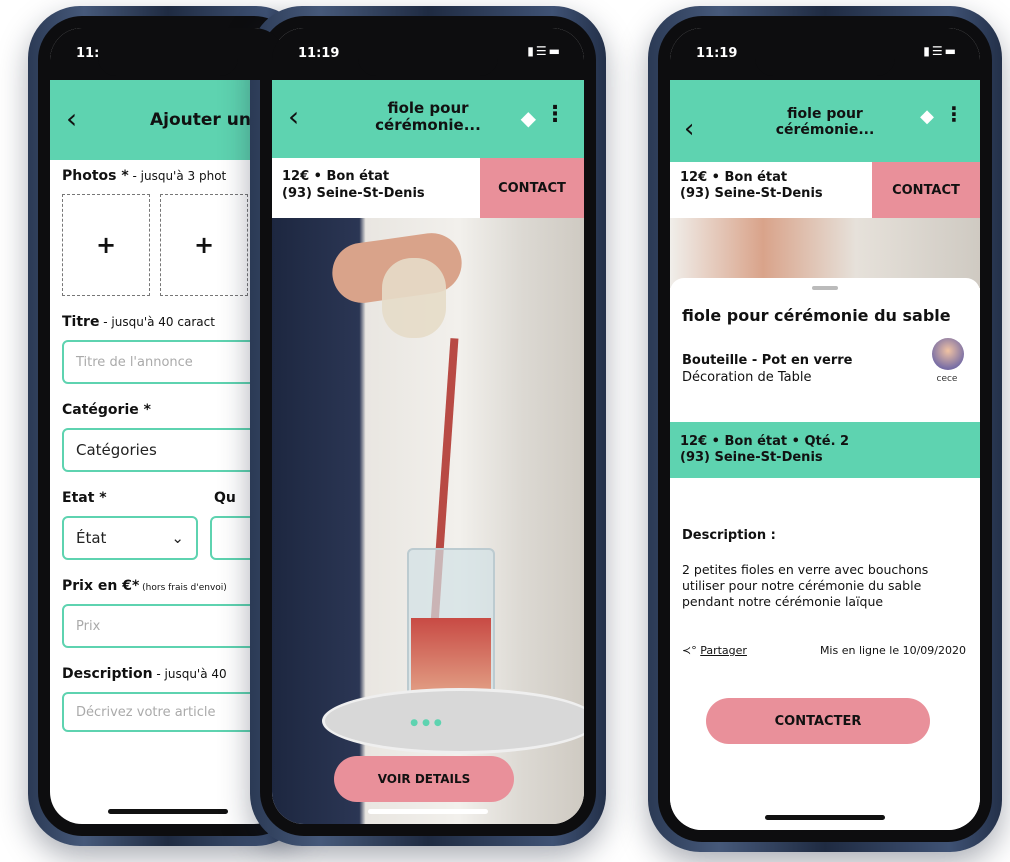 The width and height of the screenshot is (1010, 862). What do you see at coordinates (691, 650) in the screenshot?
I see `share-icon: ≺°` at bounding box center [691, 650].